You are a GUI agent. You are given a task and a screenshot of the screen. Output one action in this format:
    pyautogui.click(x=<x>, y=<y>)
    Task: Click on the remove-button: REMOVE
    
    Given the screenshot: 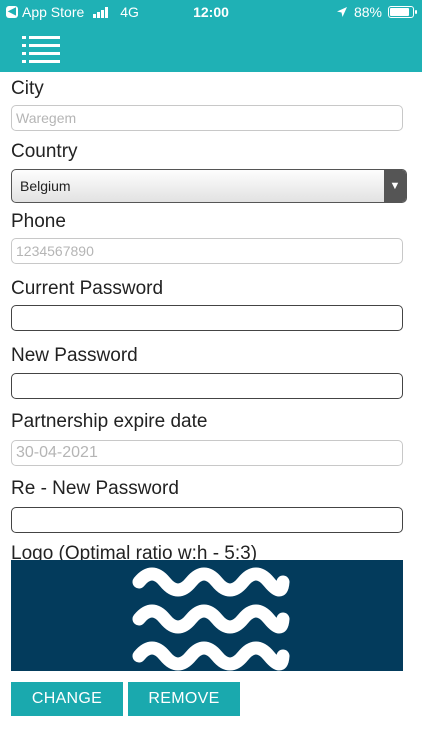 What is the action you would take?
    pyautogui.click(x=184, y=699)
    